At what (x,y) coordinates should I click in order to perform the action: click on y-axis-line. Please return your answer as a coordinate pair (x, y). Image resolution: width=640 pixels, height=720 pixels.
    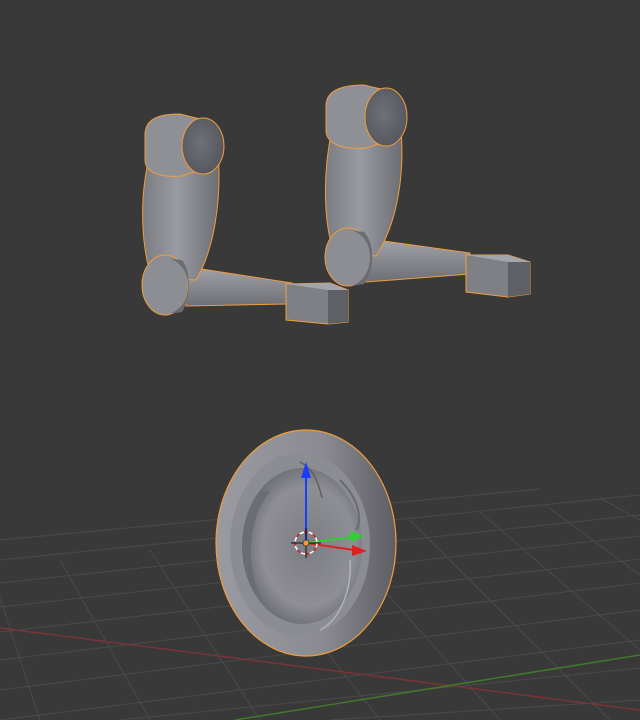
    Looking at the image, I should click on (437, 687).